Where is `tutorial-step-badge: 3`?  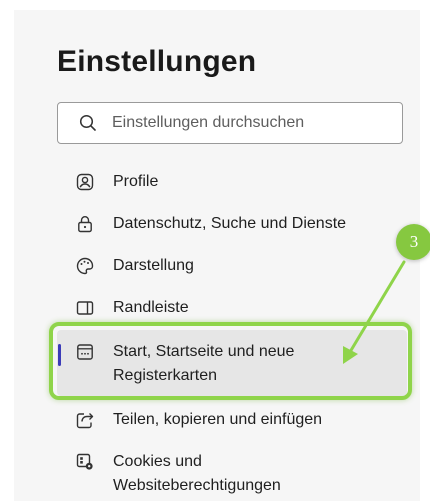
tutorial-step-badge: 3 is located at coordinates (413, 242).